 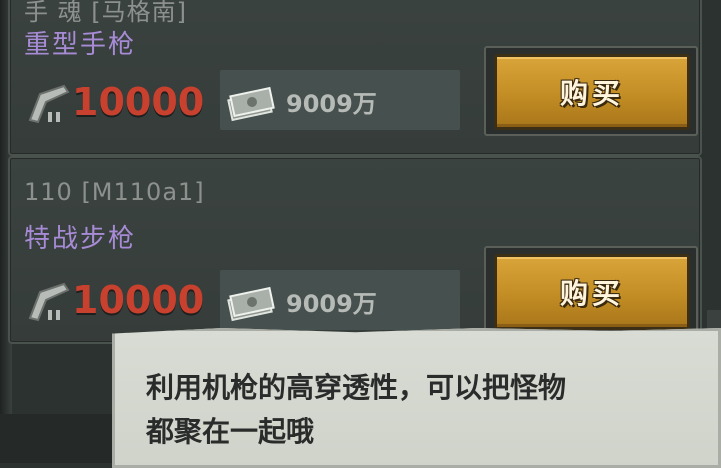 What do you see at coordinates (230, 431) in the screenshot?
I see `tip-line-2: 都聚在一起哦` at bounding box center [230, 431].